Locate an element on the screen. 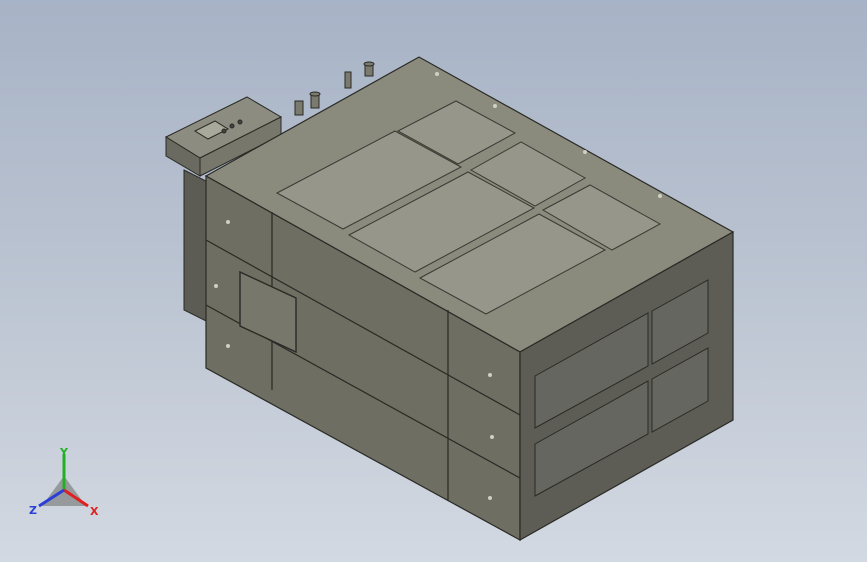  x-axis-label: X is located at coordinates (94, 511).